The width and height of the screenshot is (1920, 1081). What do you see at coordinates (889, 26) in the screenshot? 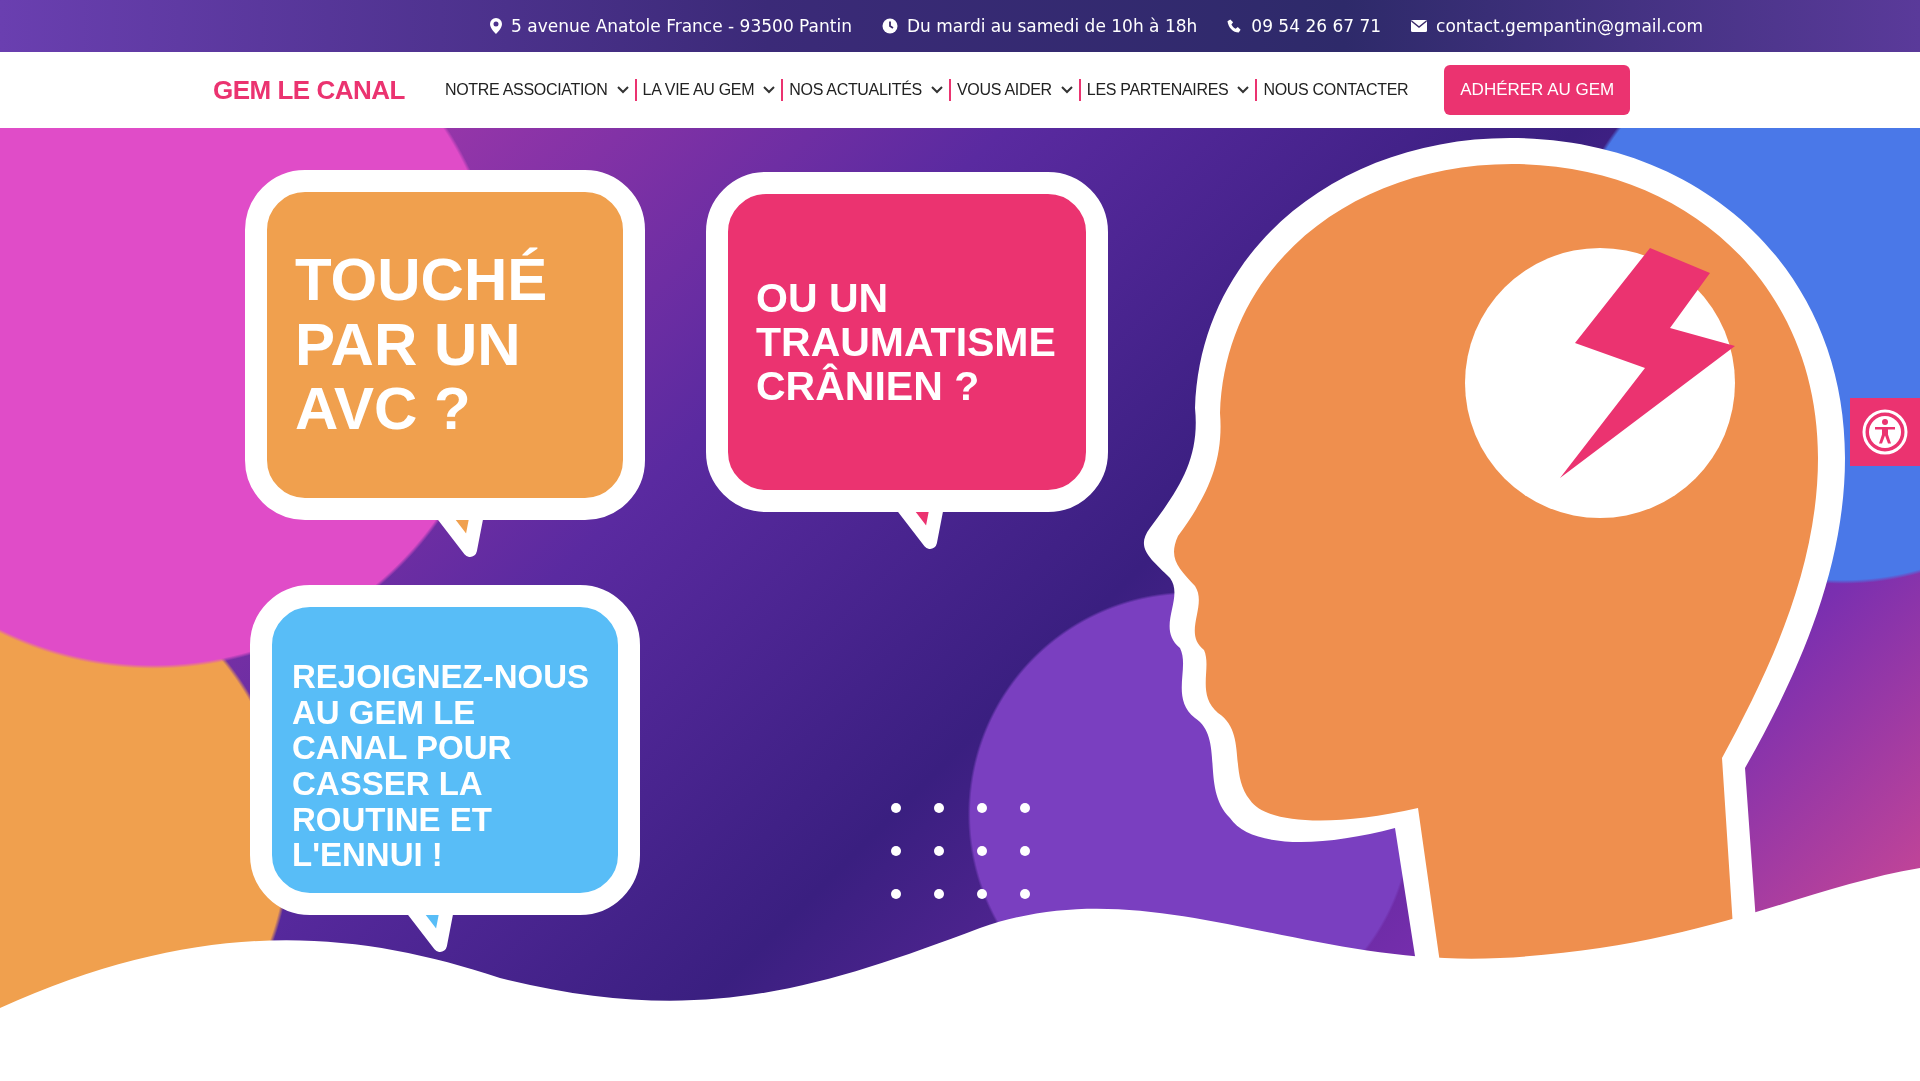
I see `clock-icon` at bounding box center [889, 26].